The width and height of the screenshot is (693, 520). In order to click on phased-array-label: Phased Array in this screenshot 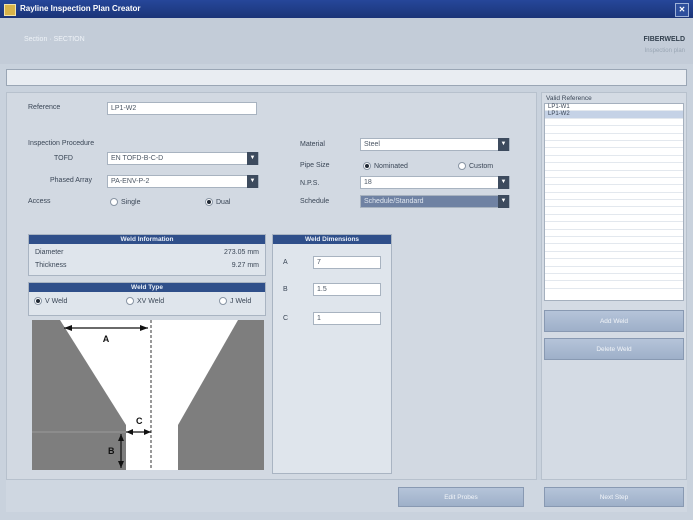, I will do `click(71, 180)`.